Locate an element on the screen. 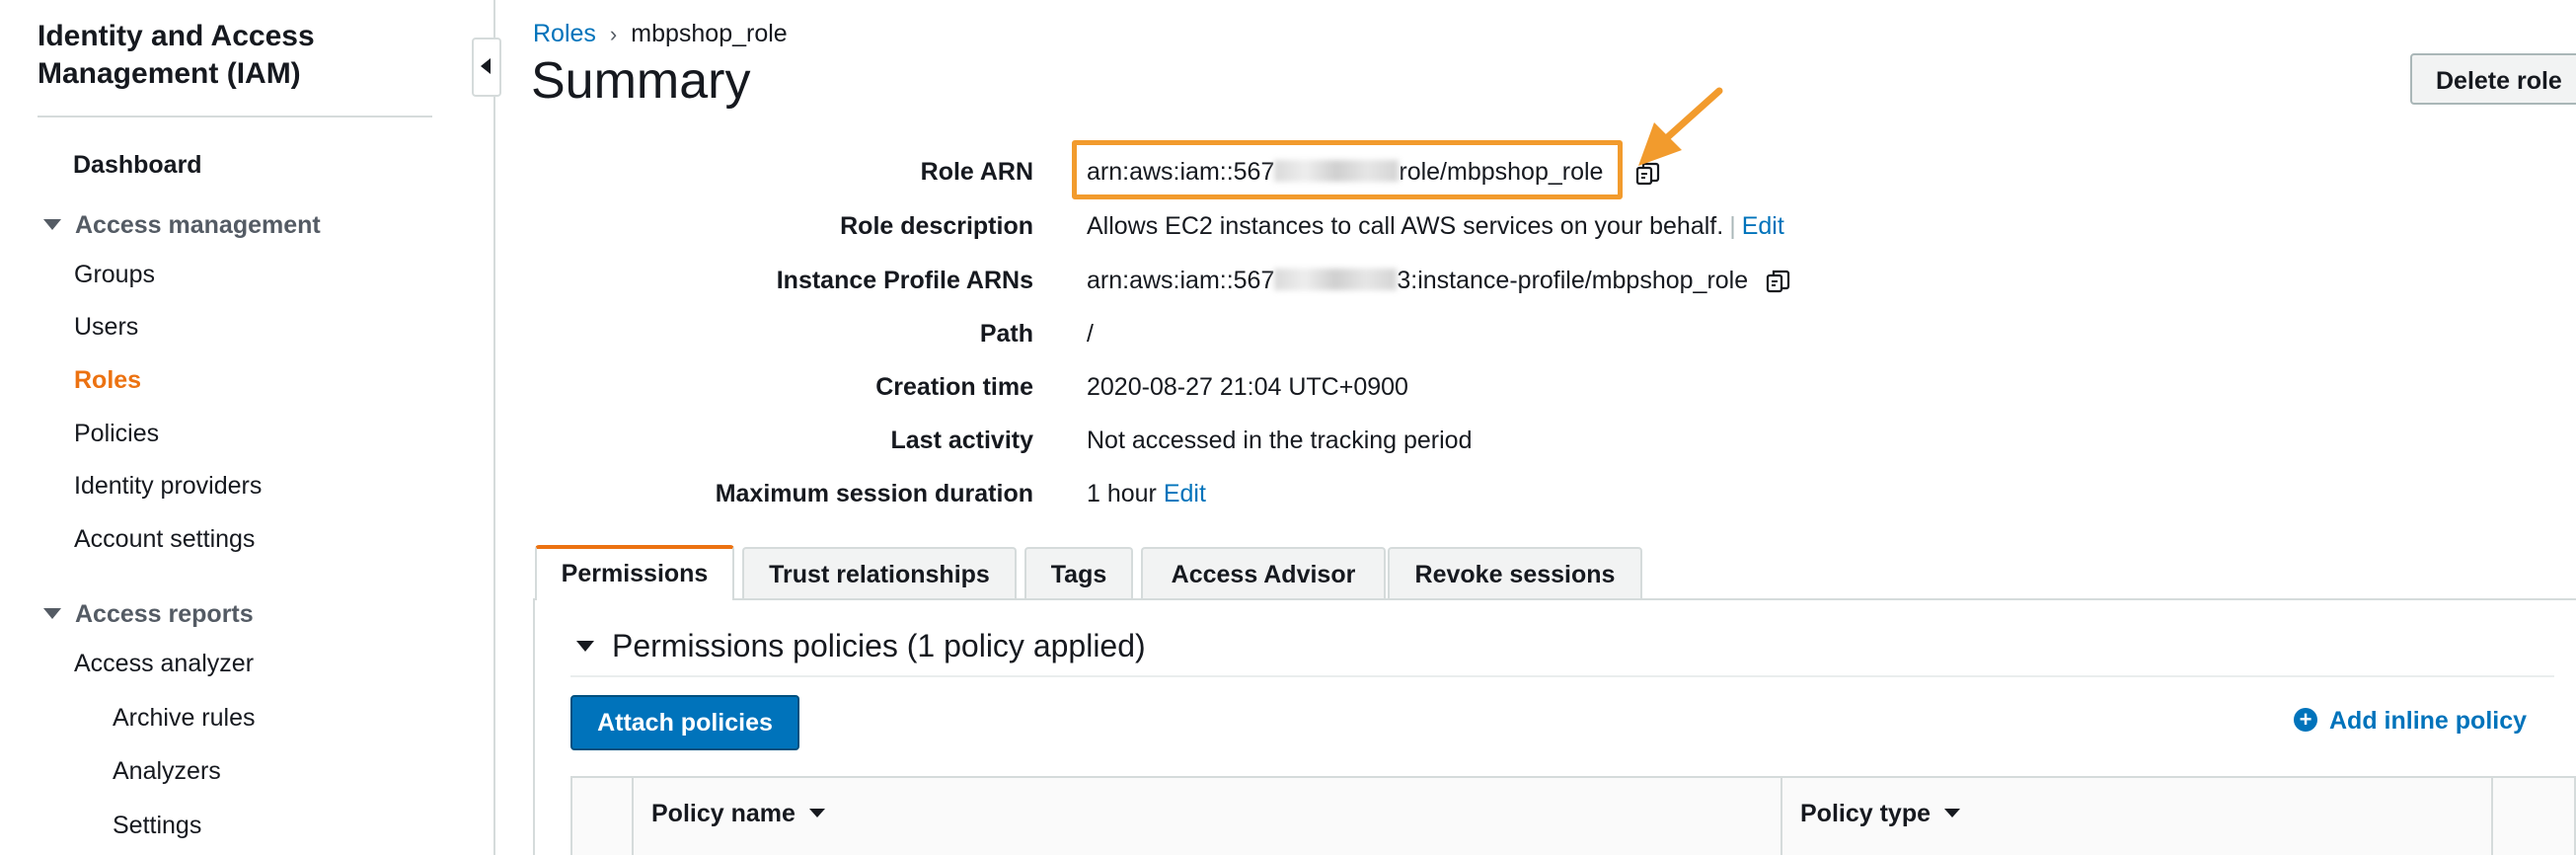 This screenshot has width=2576, height=855. instance-profile-label: Instance Profile ARNs is located at coordinates (904, 280).